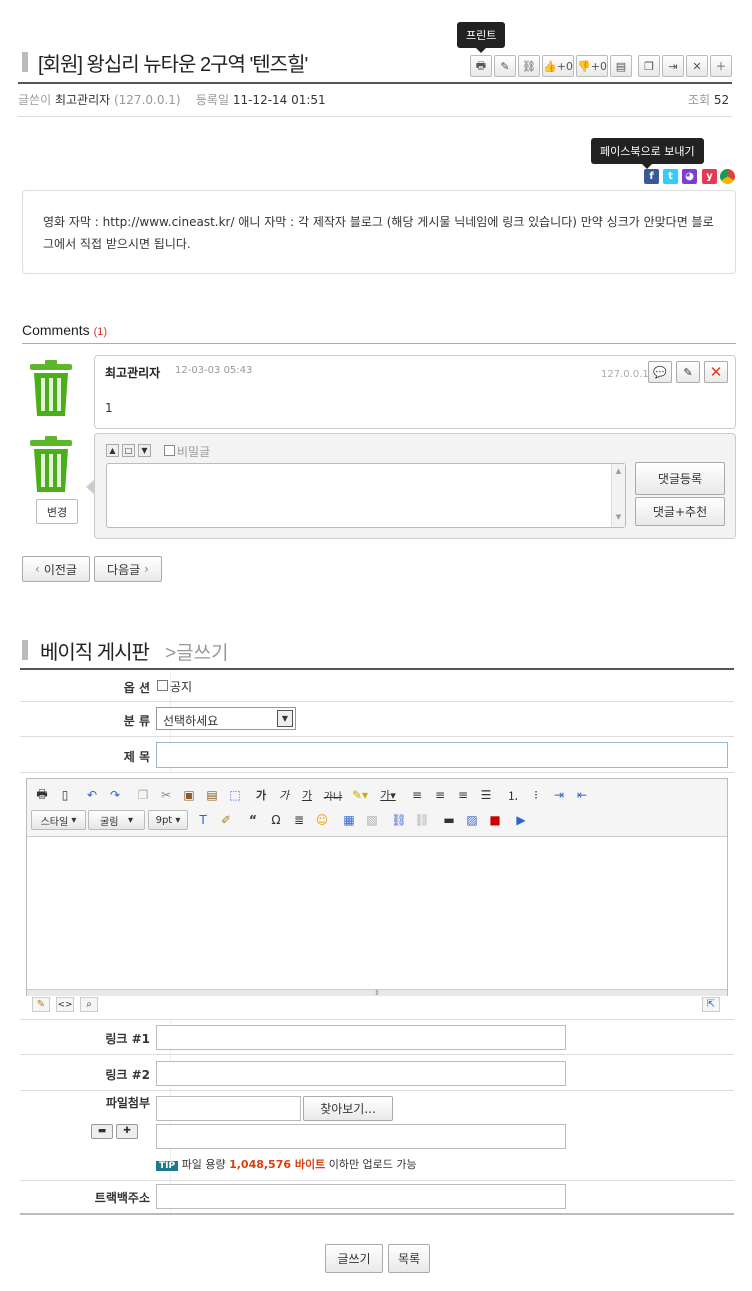 The width and height of the screenshot is (752, 1291). Describe the element at coordinates (697, 66) in the screenshot. I see `delete-button: ✕` at that location.